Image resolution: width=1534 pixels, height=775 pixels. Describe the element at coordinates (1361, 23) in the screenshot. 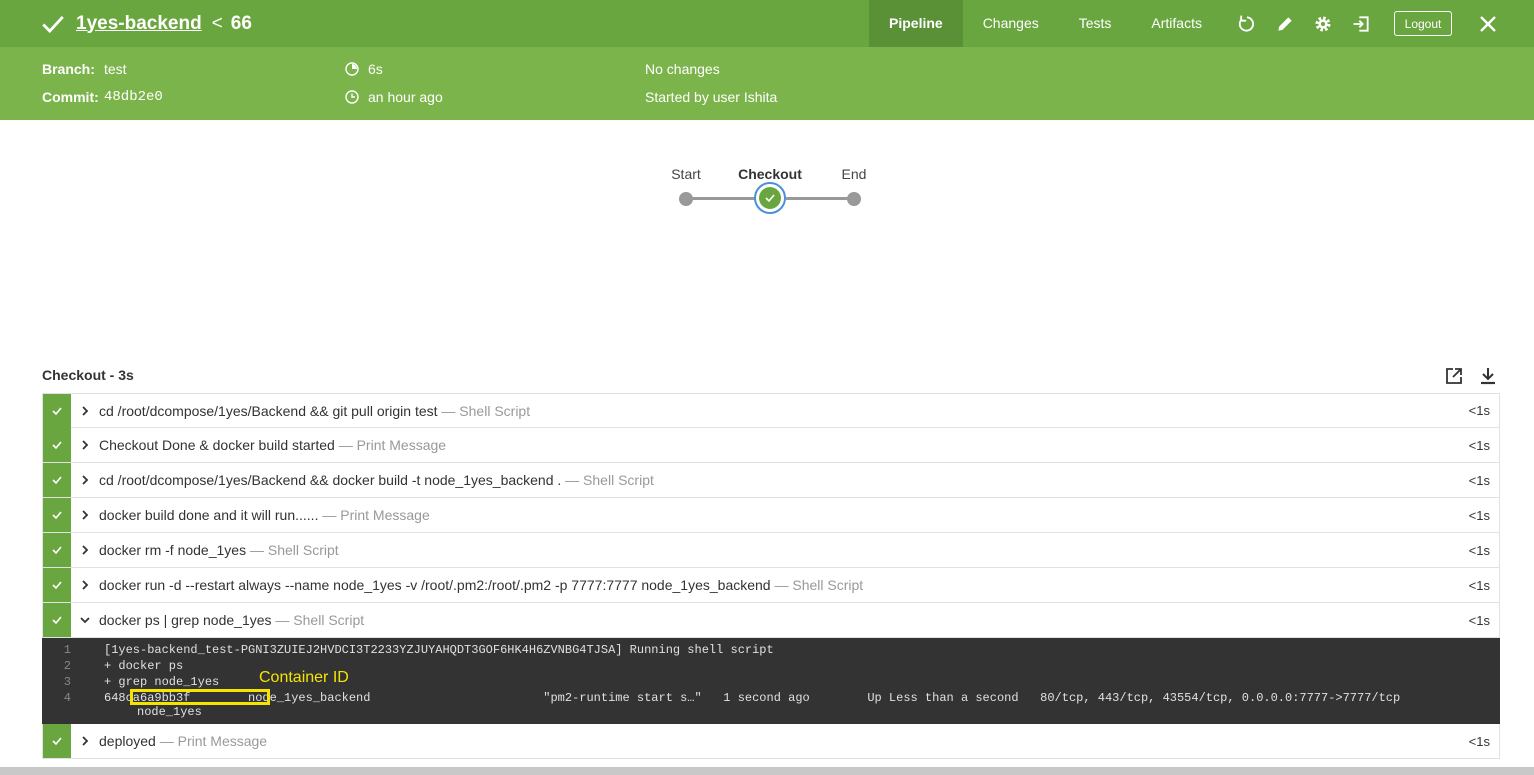

I see `exit-button` at that location.